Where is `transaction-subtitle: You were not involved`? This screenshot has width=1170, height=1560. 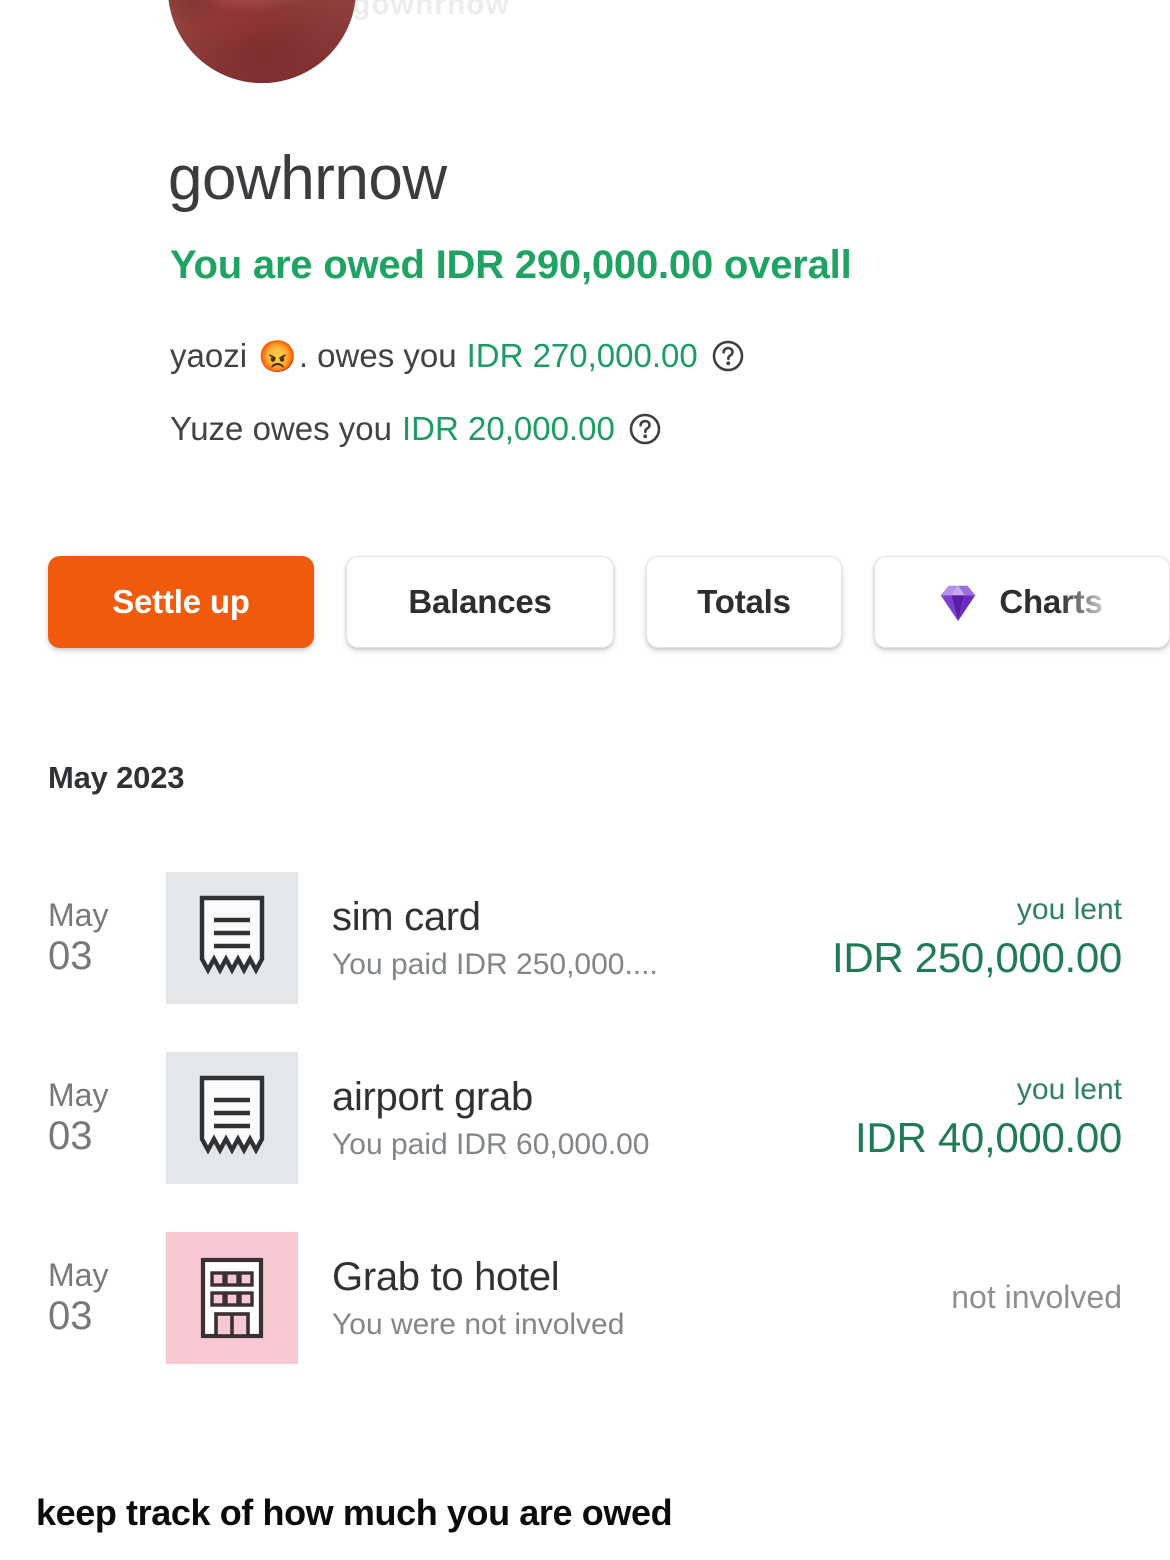
transaction-subtitle: You were not involved is located at coordinates (478, 1324).